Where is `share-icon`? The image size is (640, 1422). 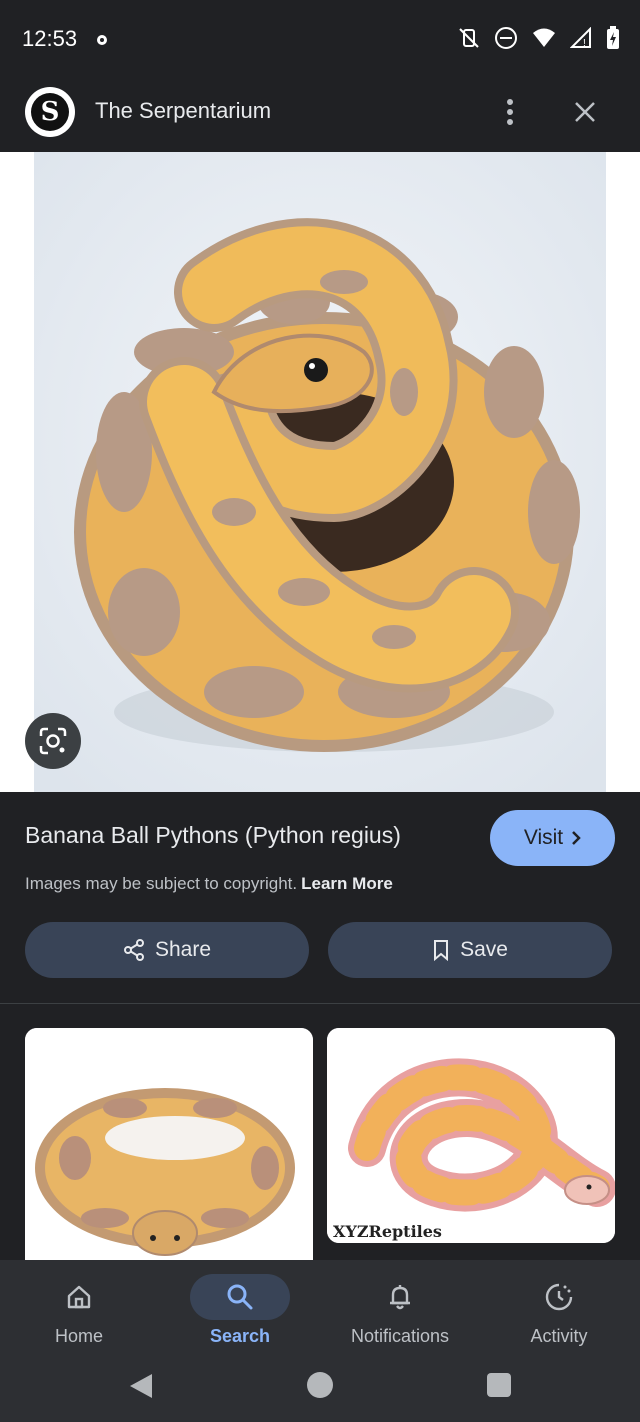 share-icon is located at coordinates (133, 950).